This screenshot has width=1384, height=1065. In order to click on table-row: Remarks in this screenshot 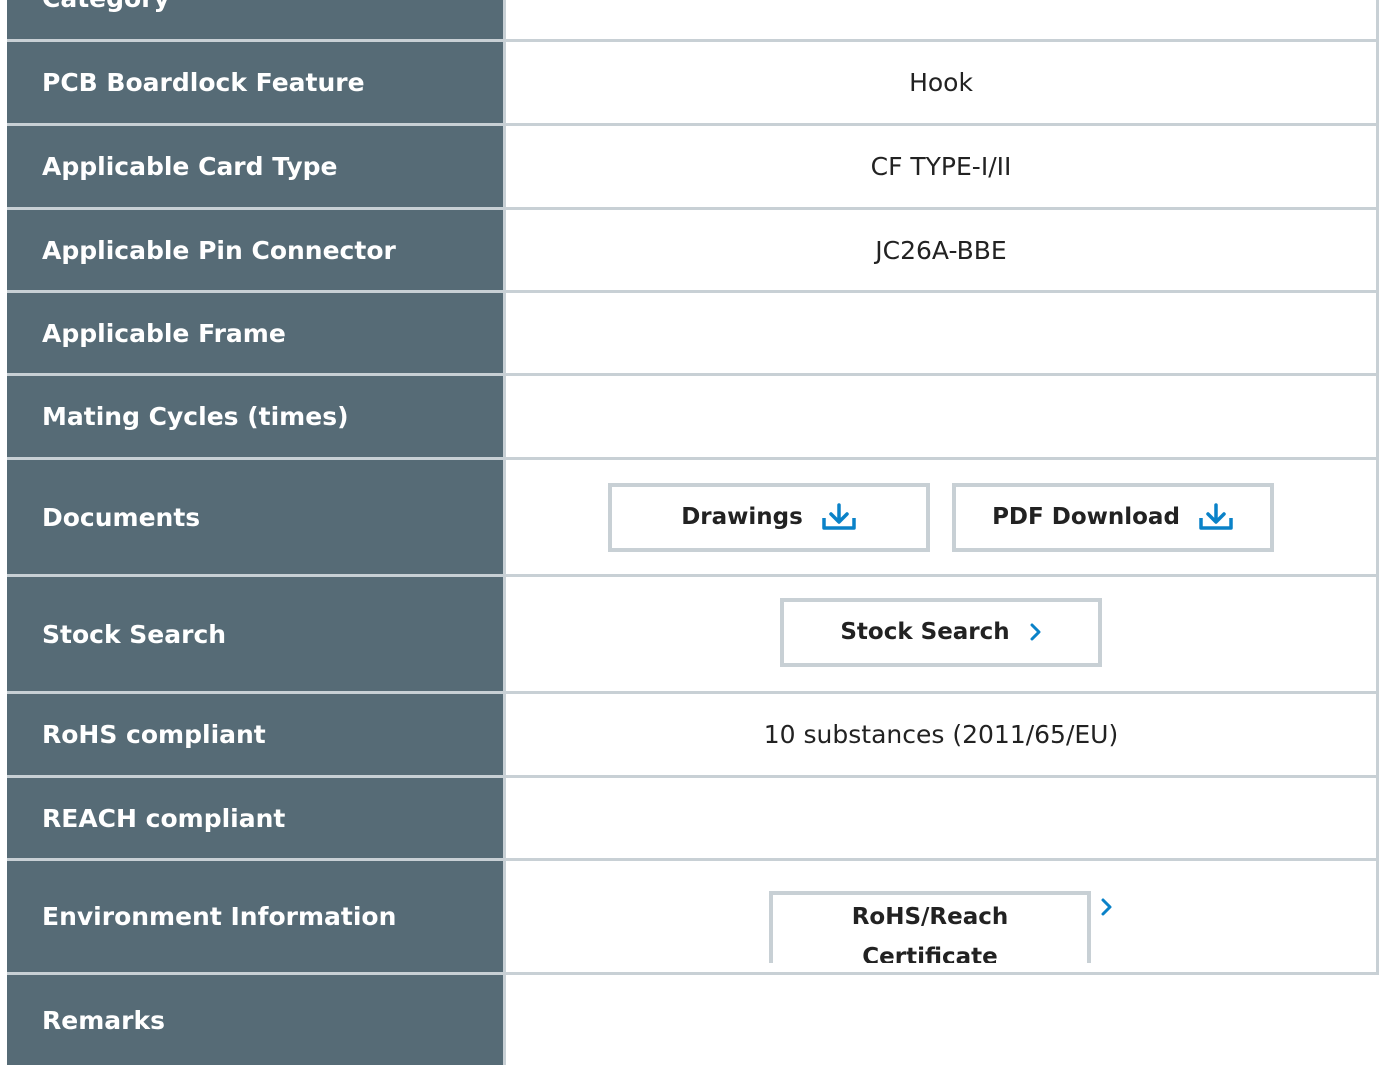, I will do `click(693, 1020)`.